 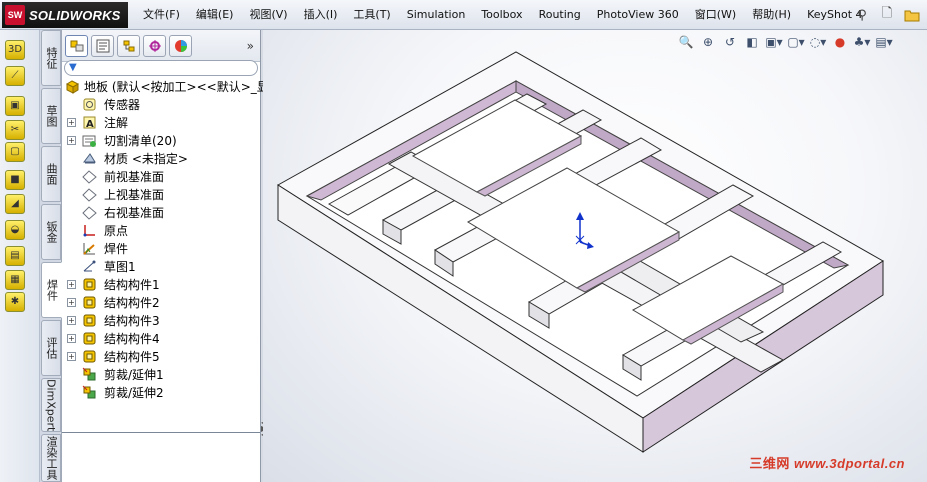 What do you see at coordinates (15, 152) in the screenshot?
I see `end-cap-icon: ▢` at bounding box center [15, 152].